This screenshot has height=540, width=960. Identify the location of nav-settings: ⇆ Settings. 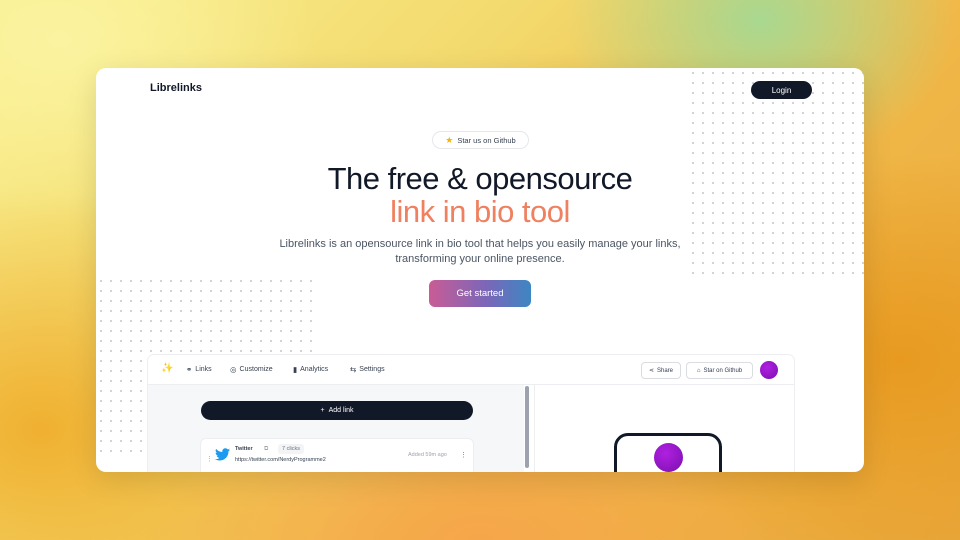
(367, 369).